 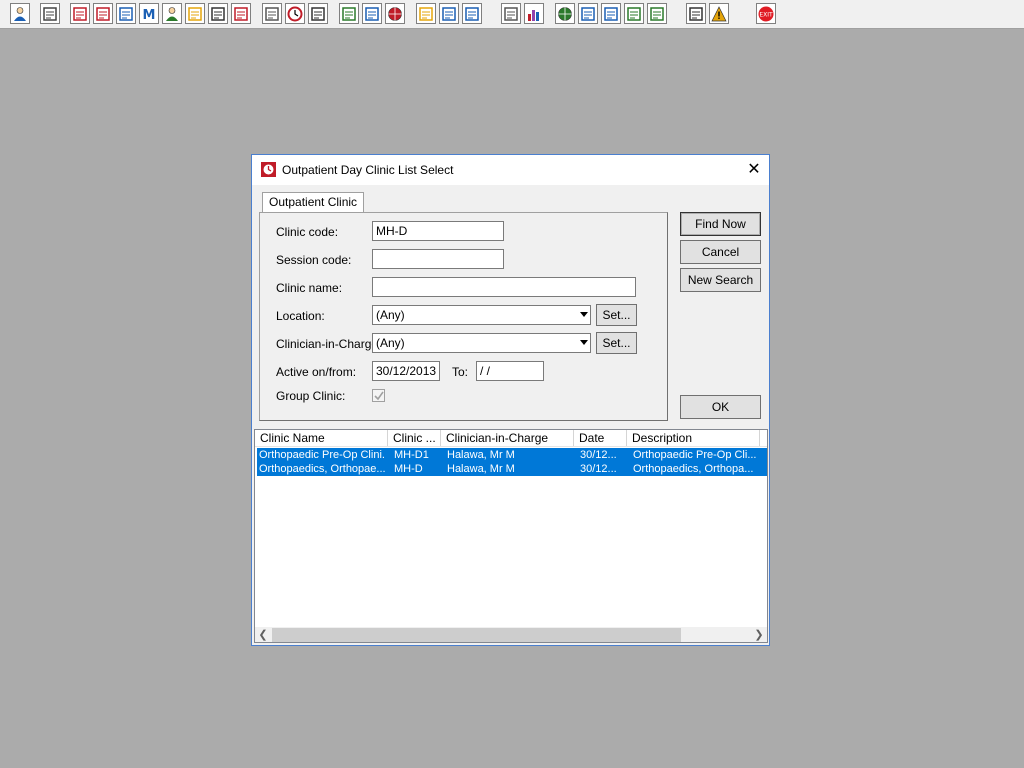 I want to click on toolbar-button-clock, so click(x=295, y=13).